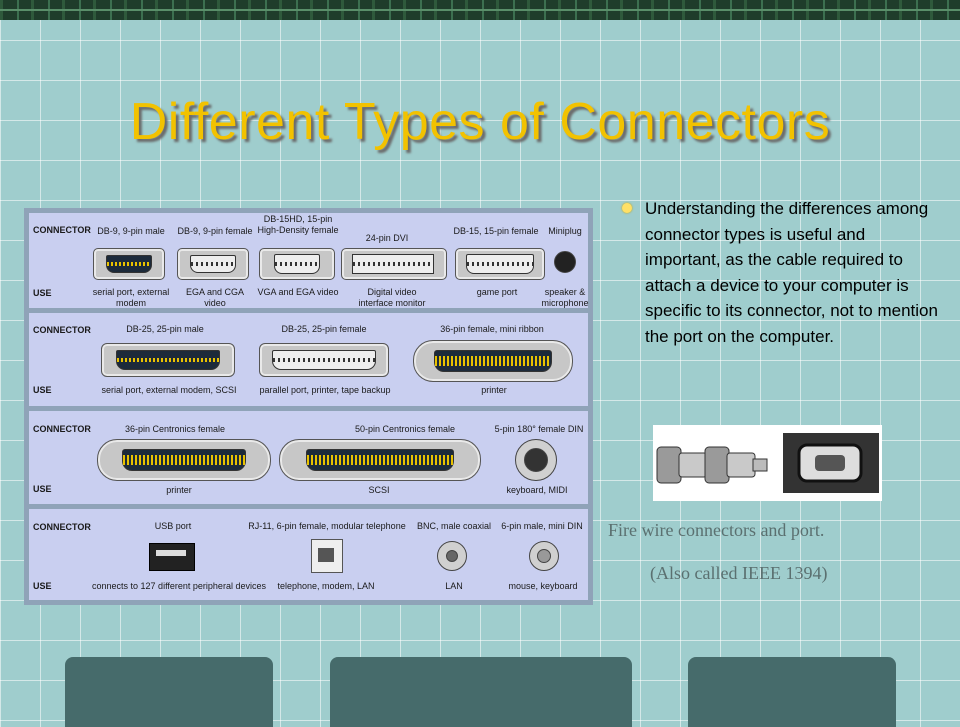  What do you see at coordinates (379, 490) in the screenshot?
I see `connector-use: SCSI` at bounding box center [379, 490].